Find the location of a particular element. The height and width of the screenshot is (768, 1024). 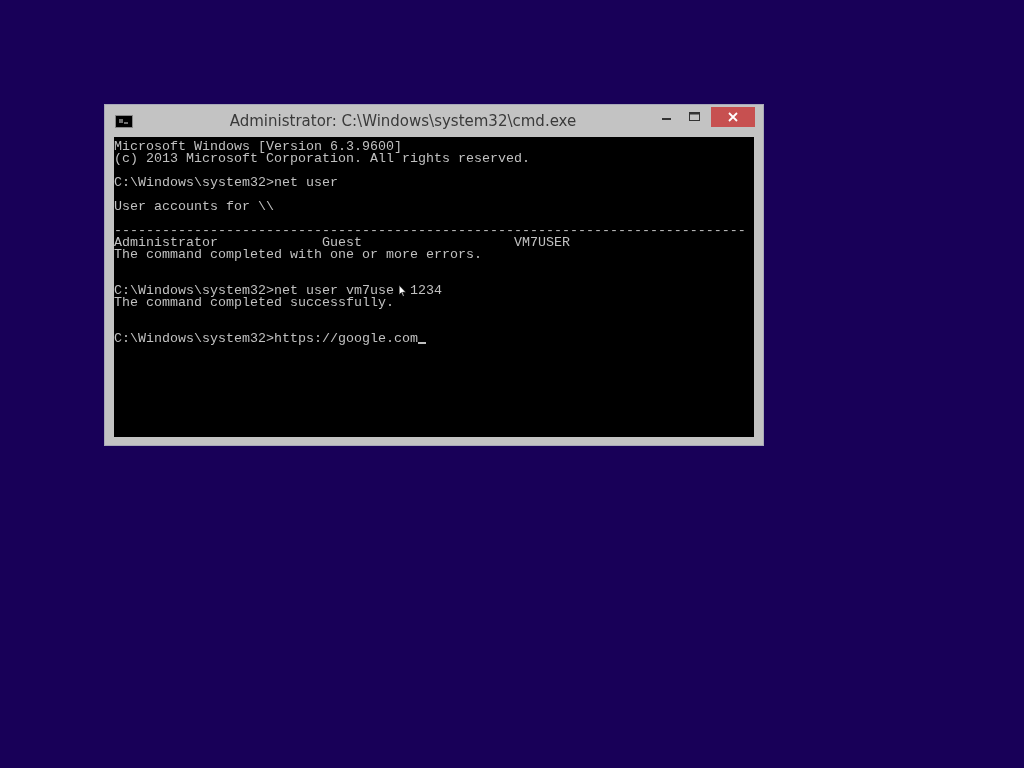

close-button is located at coordinates (733, 117).